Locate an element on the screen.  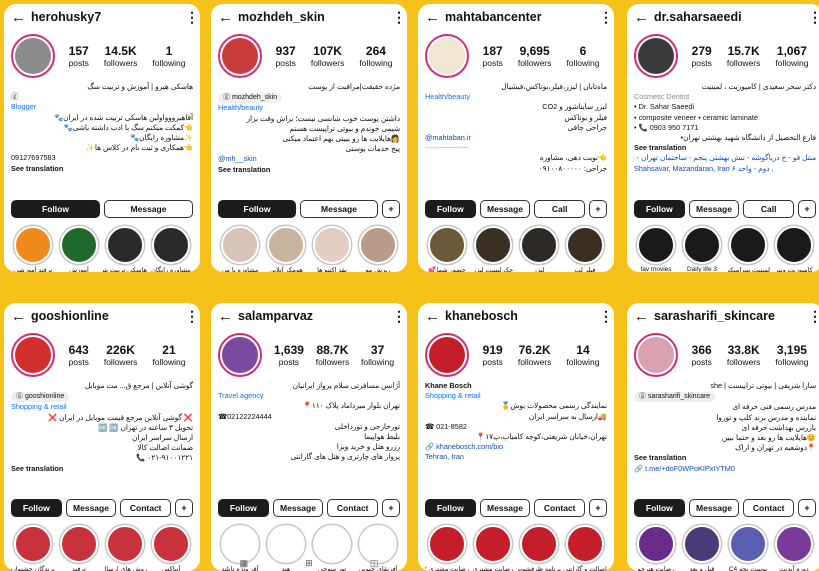
bio-line: @mahtaban.ir is located at coordinates (516, 138).